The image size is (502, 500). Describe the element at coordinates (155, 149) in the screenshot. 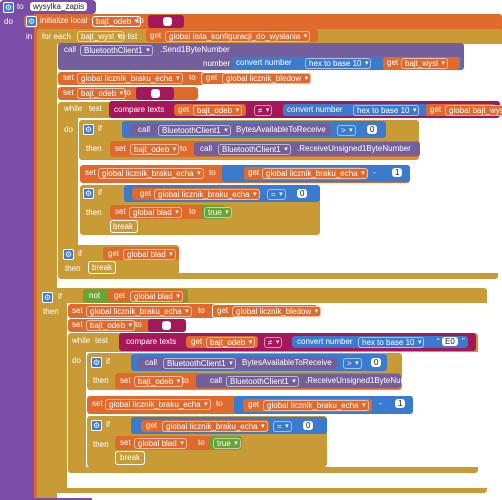

I see `if1-var-dropdown: bajt_odeb` at that location.